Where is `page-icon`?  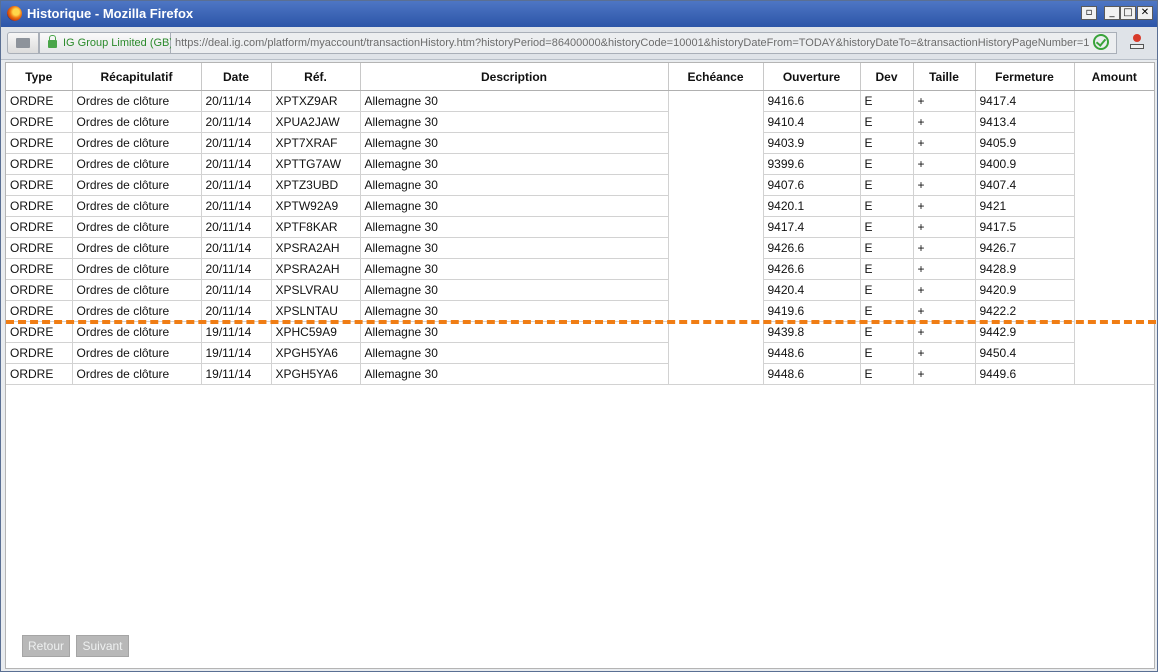
page-icon is located at coordinates (23, 43).